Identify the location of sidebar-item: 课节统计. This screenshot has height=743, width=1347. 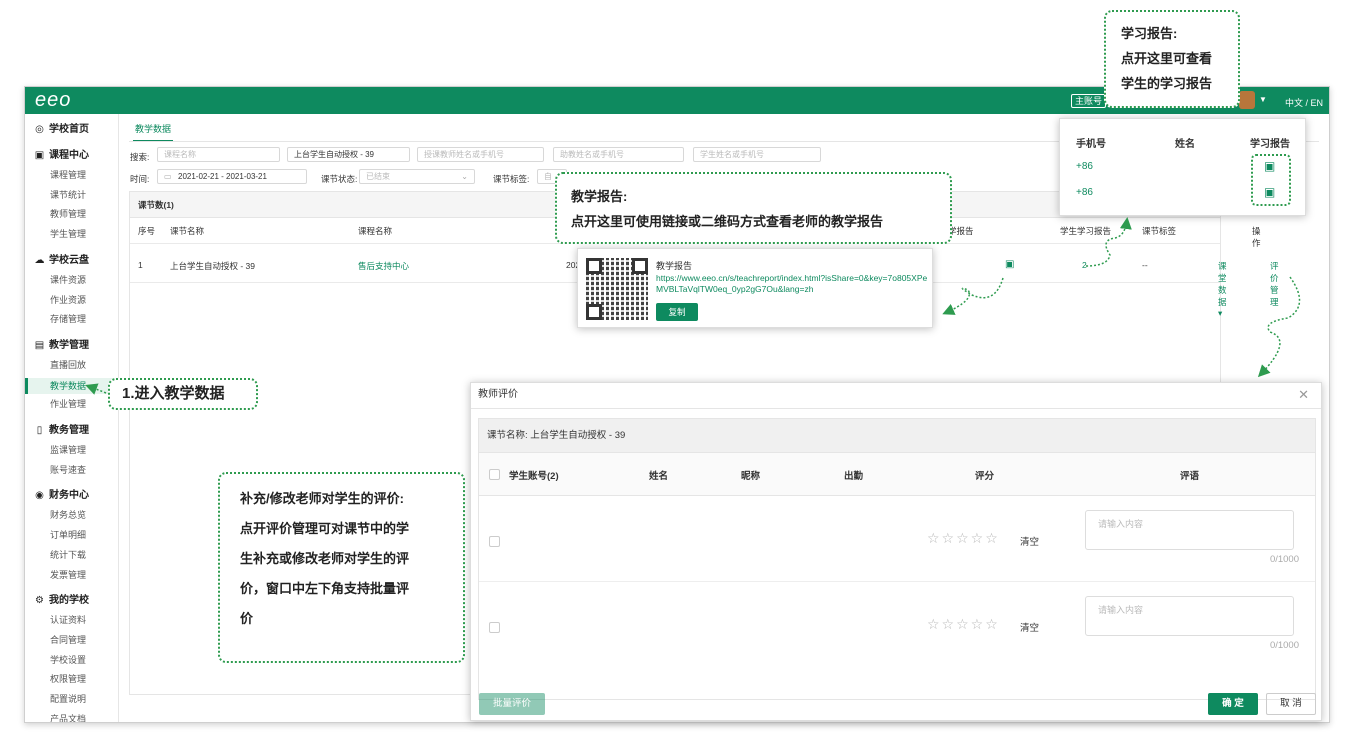
(72, 194).